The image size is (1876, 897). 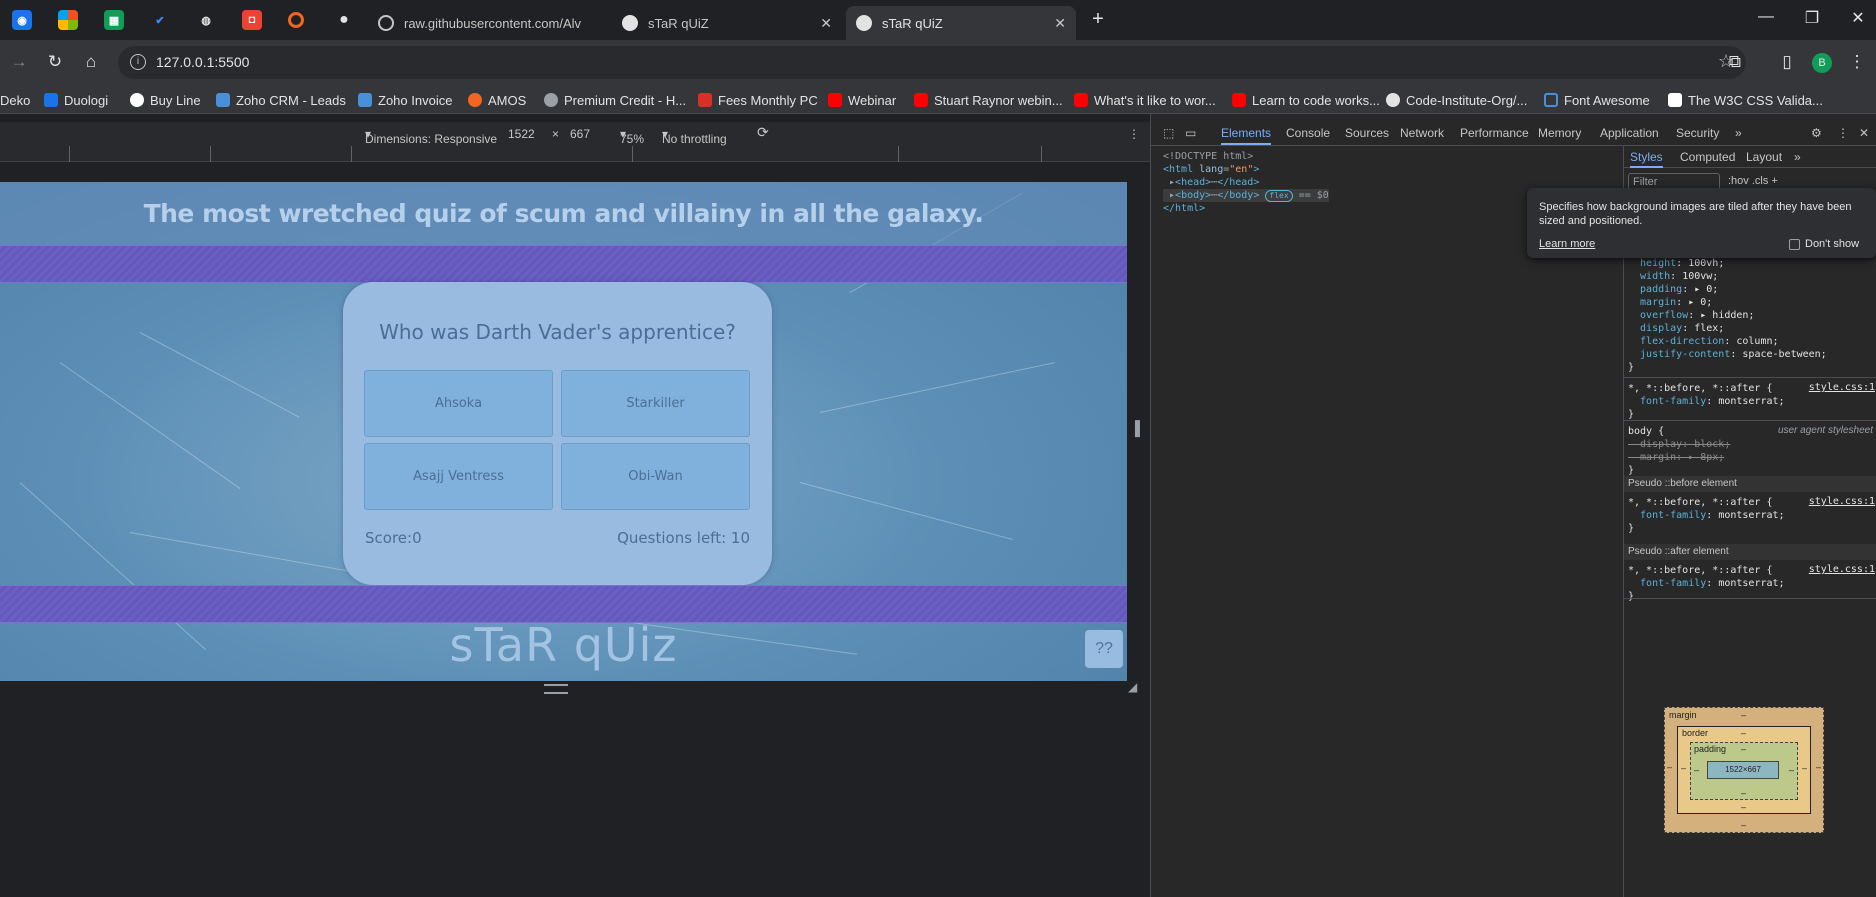 What do you see at coordinates (1246, 208) in the screenshot?
I see `dom-line: </html>` at bounding box center [1246, 208].